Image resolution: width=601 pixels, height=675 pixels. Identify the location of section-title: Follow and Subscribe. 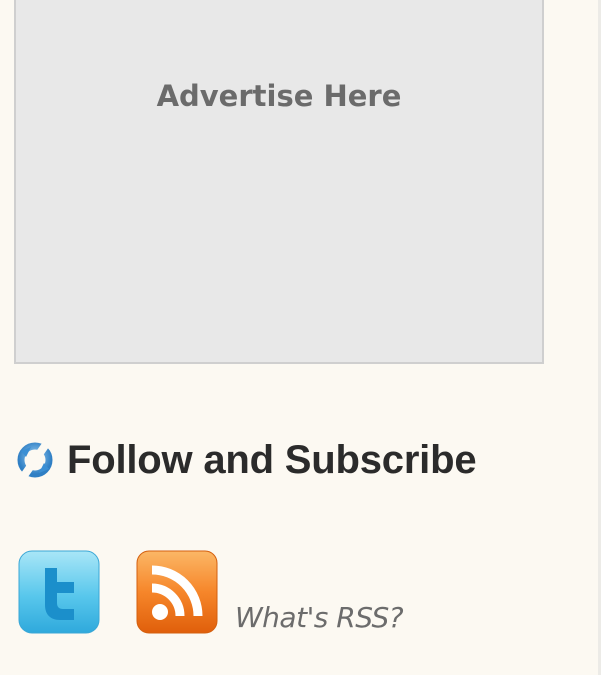
(272, 459).